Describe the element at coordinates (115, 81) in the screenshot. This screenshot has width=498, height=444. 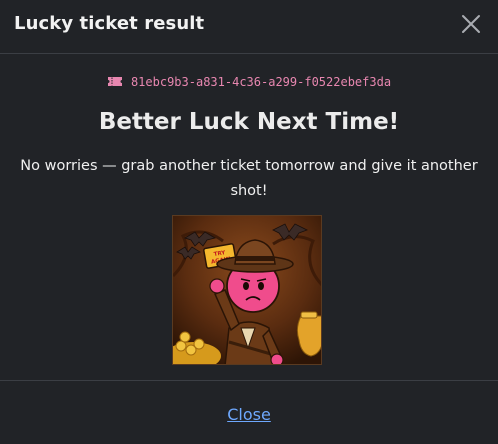
I see `ticket-icon` at that location.